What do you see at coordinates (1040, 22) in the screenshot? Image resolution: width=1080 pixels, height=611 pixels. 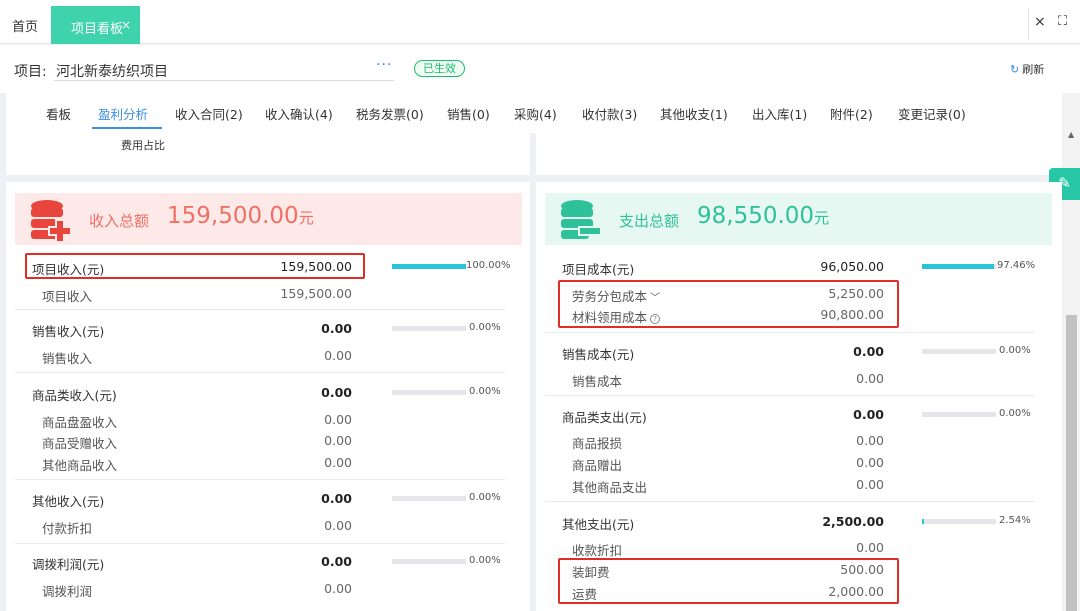 I see `close-icon: ×` at bounding box center [1040, 22].